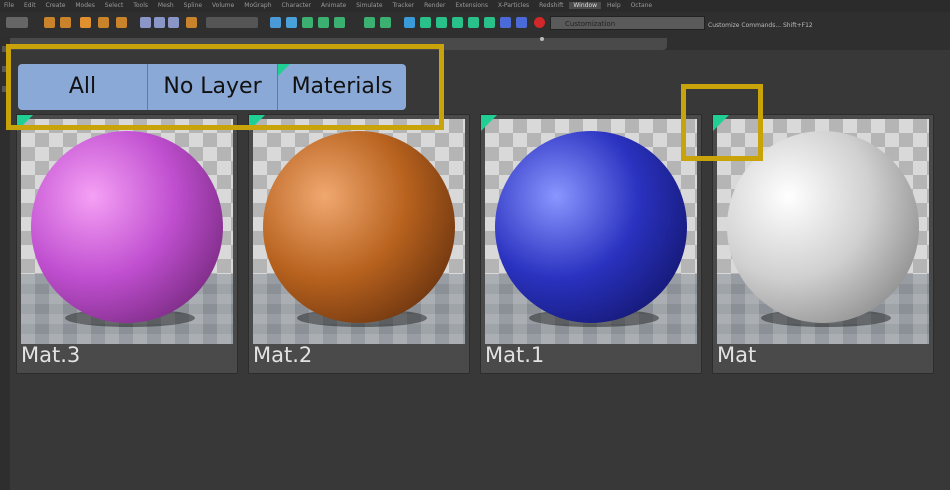 The height and width of the screenshot is (490, 950). Describe the element at coordinates (291, 22) in the screenshot. I see `pen-icon` at that location.